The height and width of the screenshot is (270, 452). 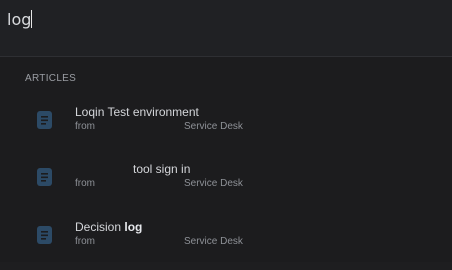 I want to click on search-query: log, so click(x=19, y=19).